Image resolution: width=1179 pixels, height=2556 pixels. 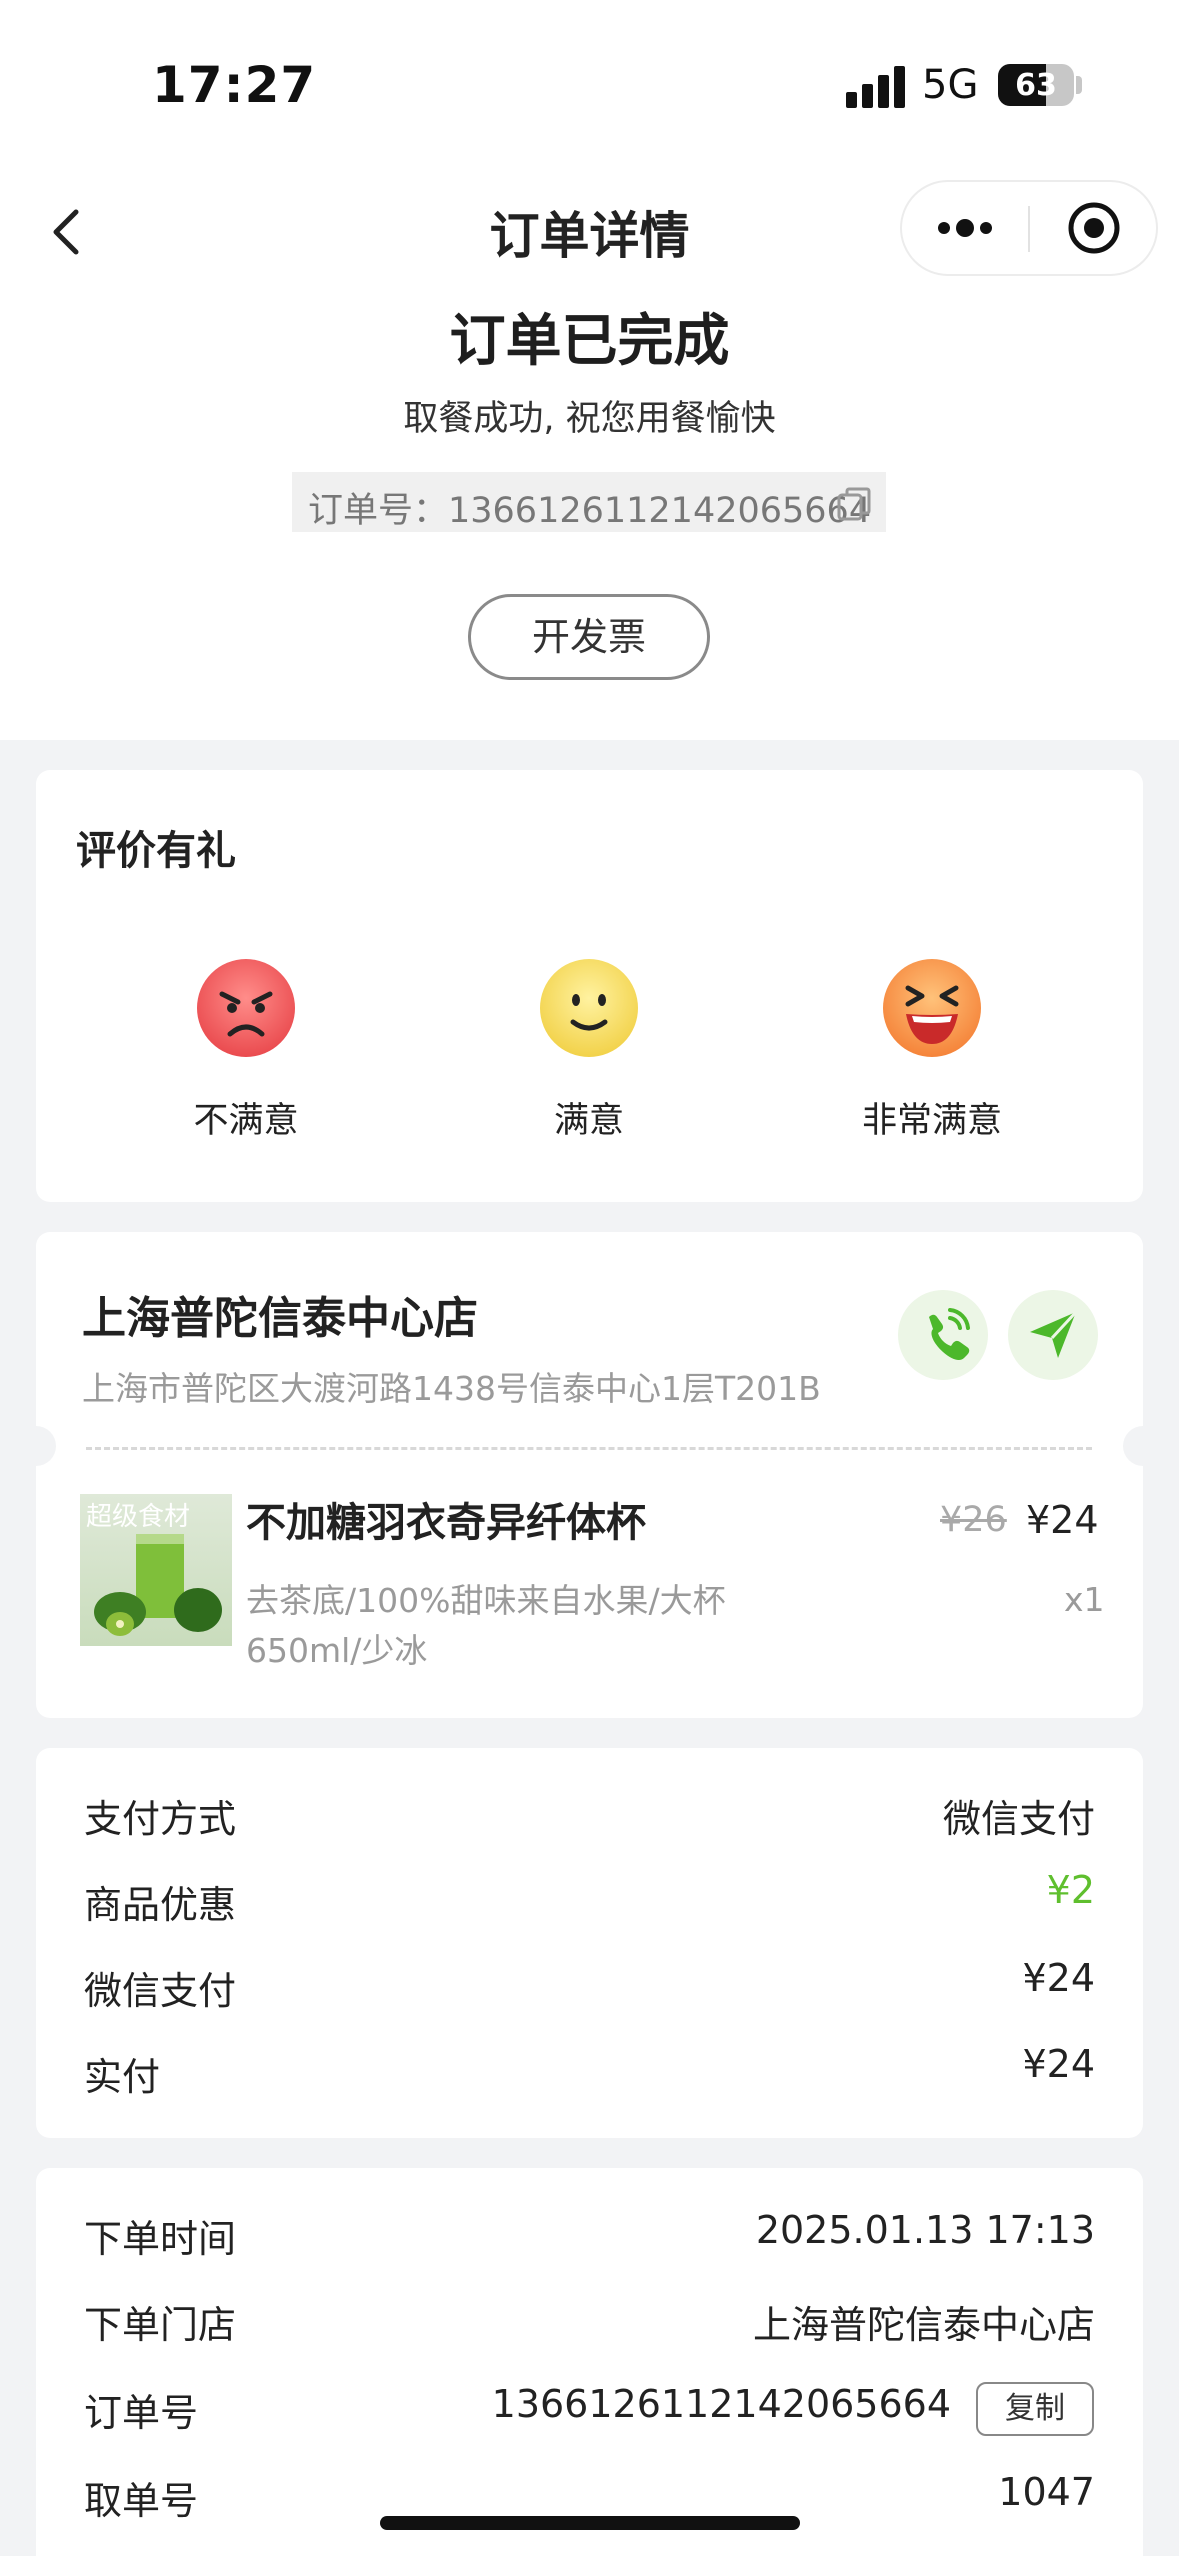 I want to click on rating-very-satisfied, so click(x=932, y=1010).